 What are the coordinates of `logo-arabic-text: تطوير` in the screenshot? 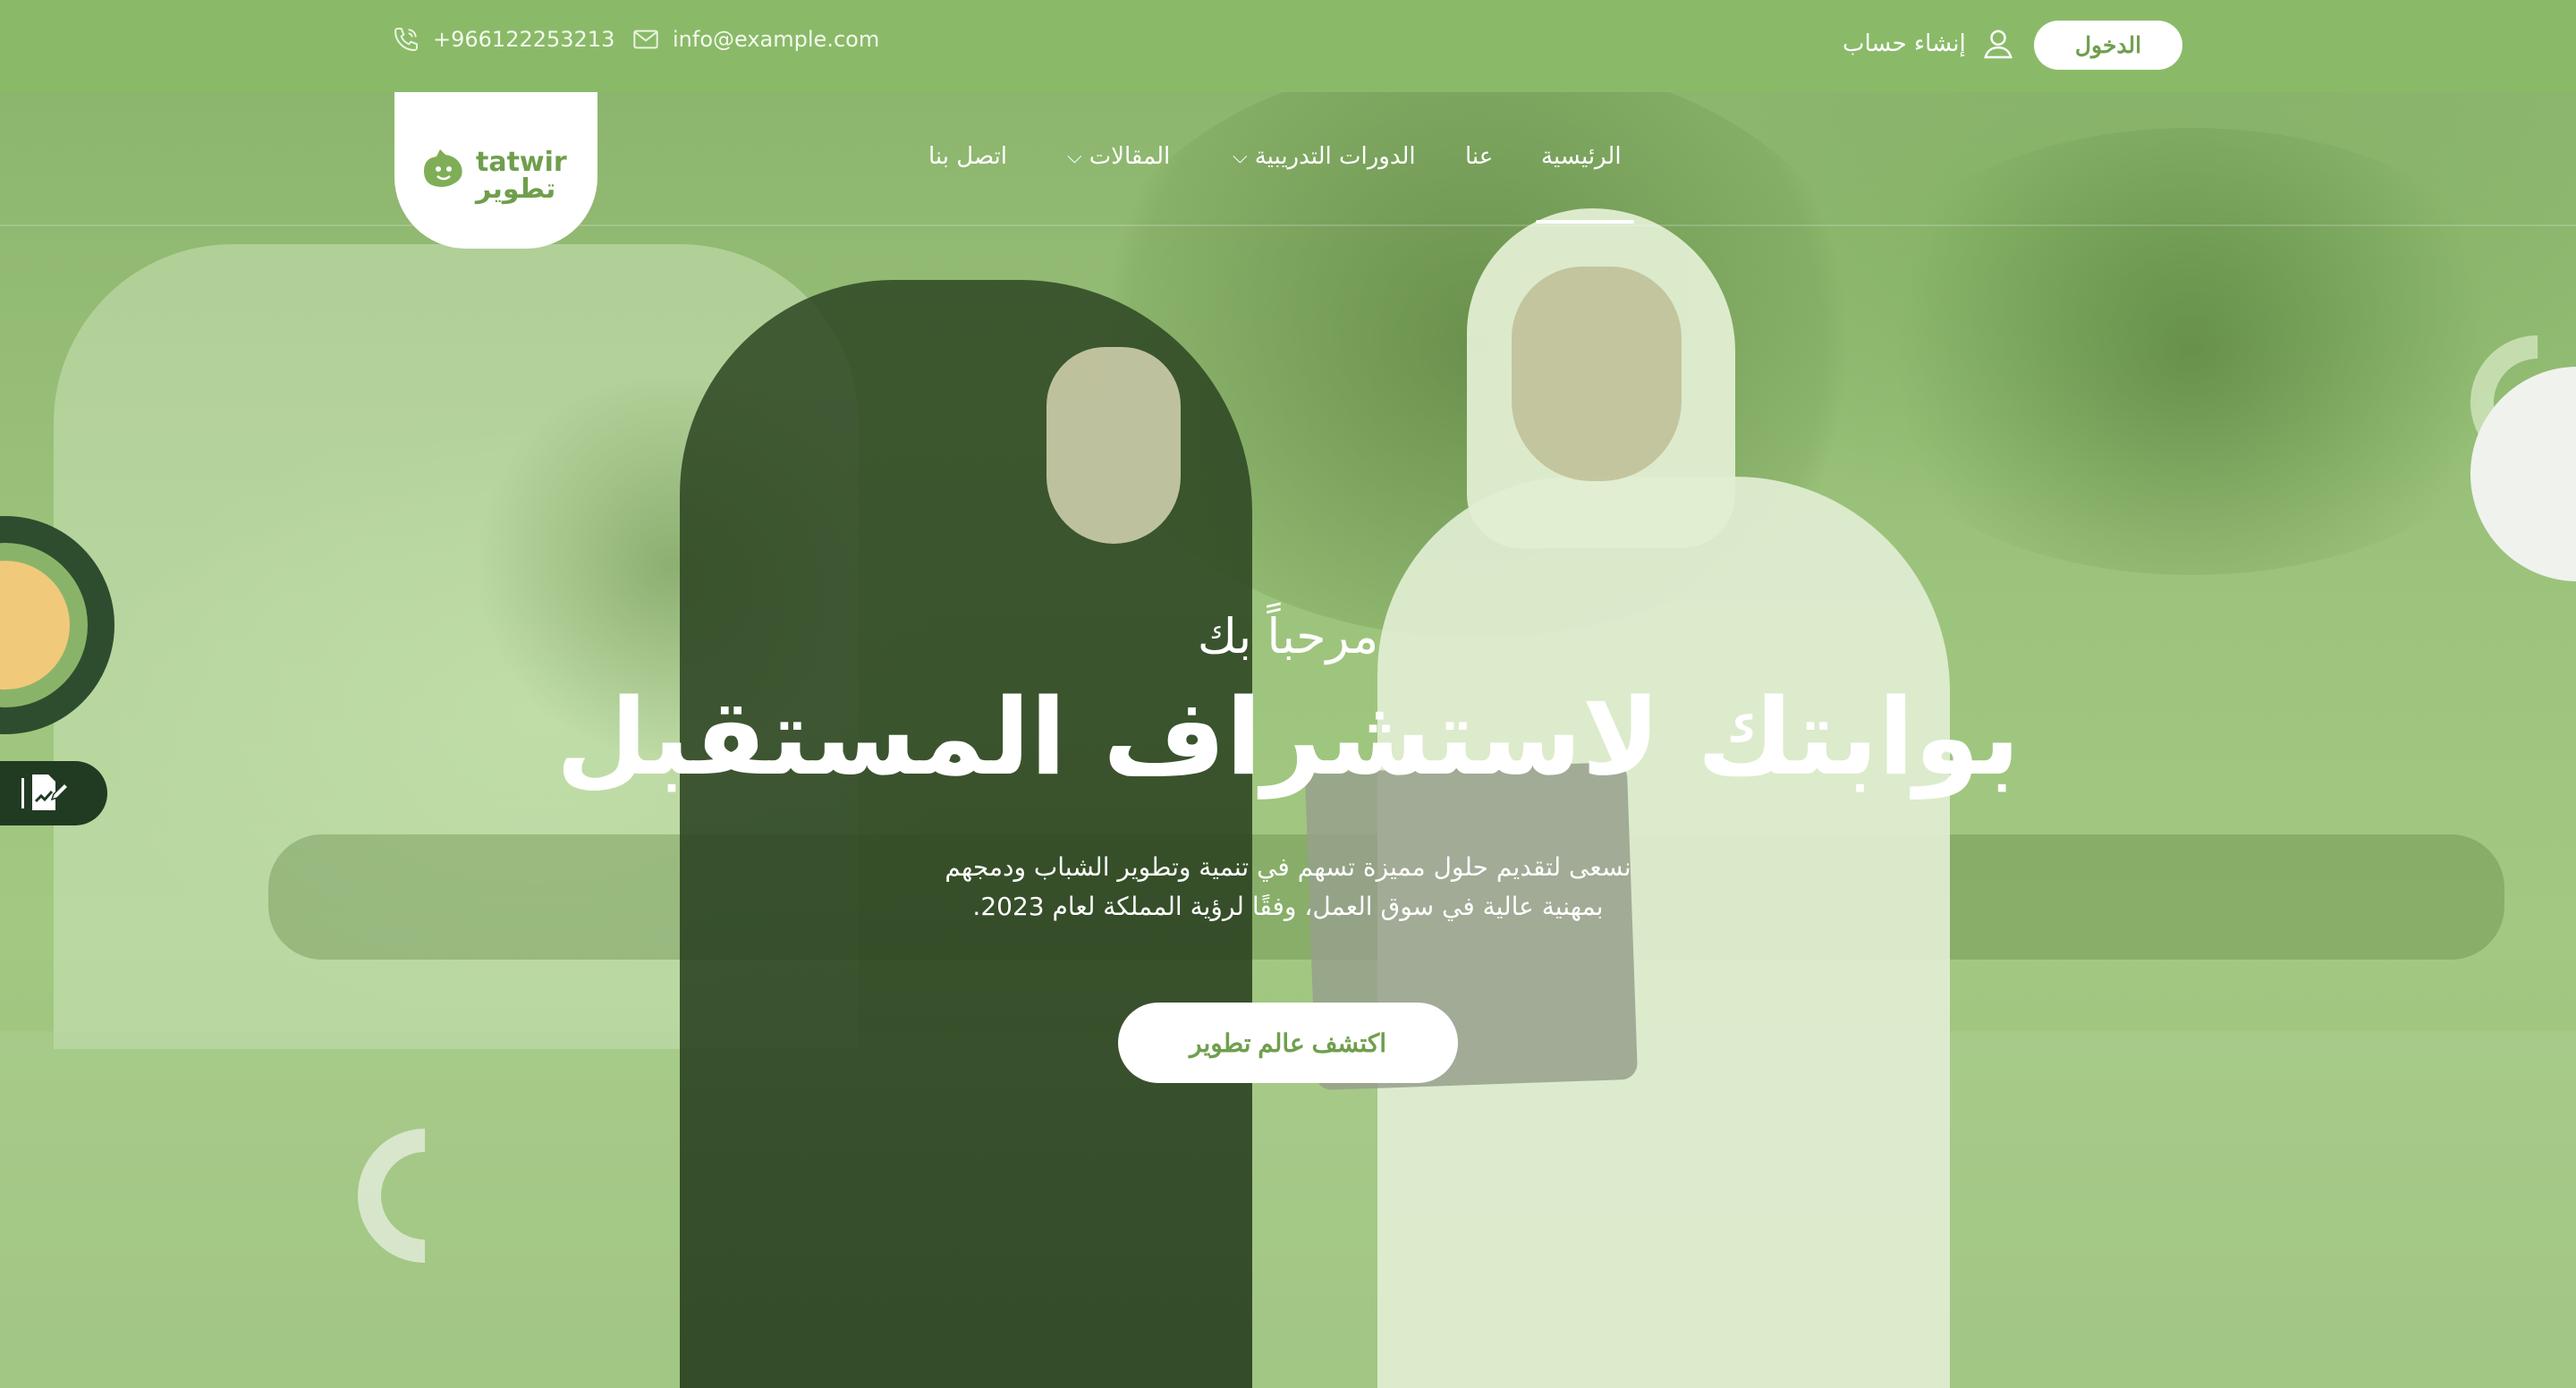 It's located at (514, 190).